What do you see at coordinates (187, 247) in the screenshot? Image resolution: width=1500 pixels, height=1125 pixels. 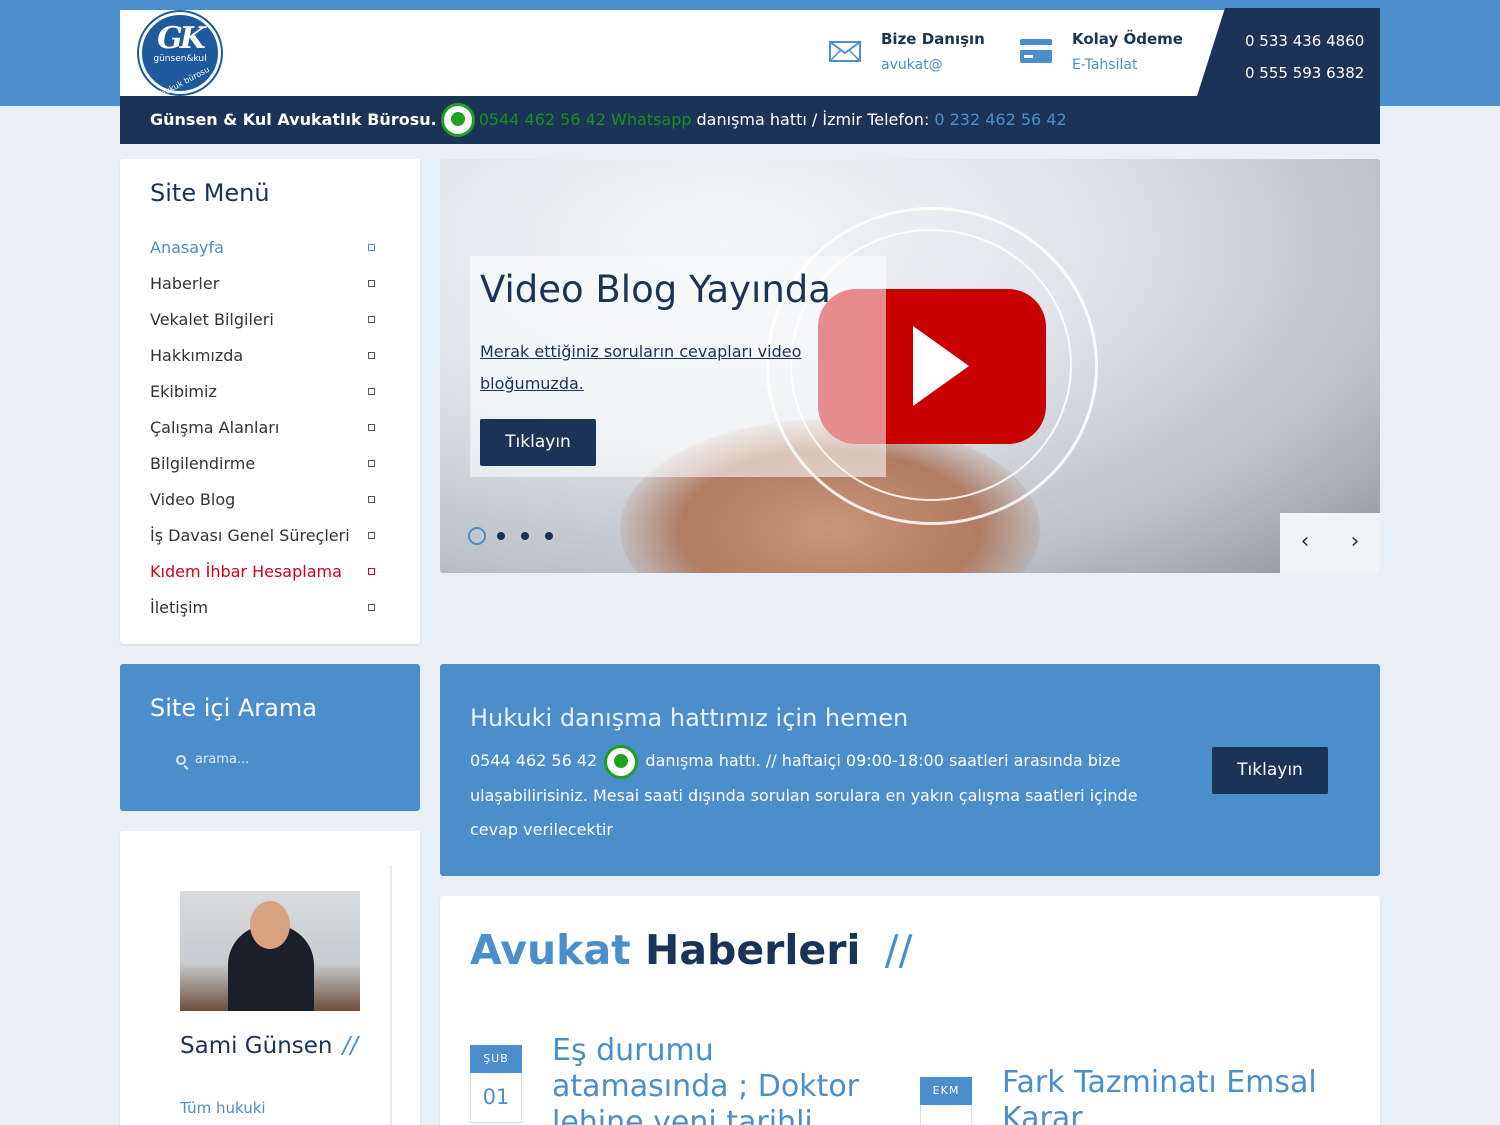 I see `menu-item-label: Anasayfa` at bounding box center [187, 247].